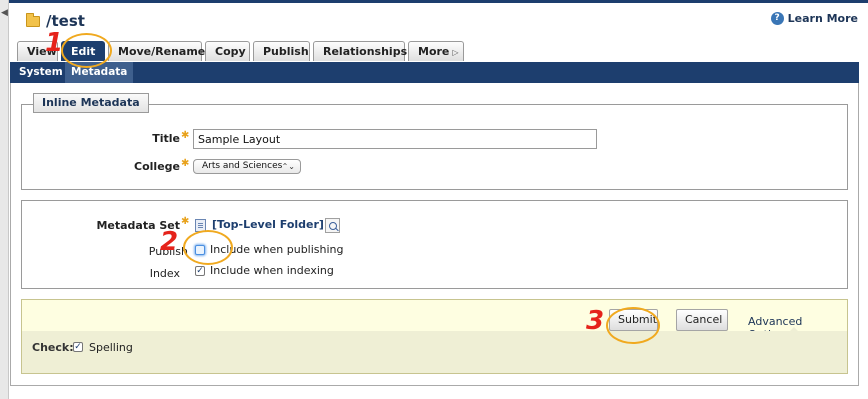  Describe the element at coordinates (595, 321) in the screenshot. I see `callout-number-3: 3` at that location.